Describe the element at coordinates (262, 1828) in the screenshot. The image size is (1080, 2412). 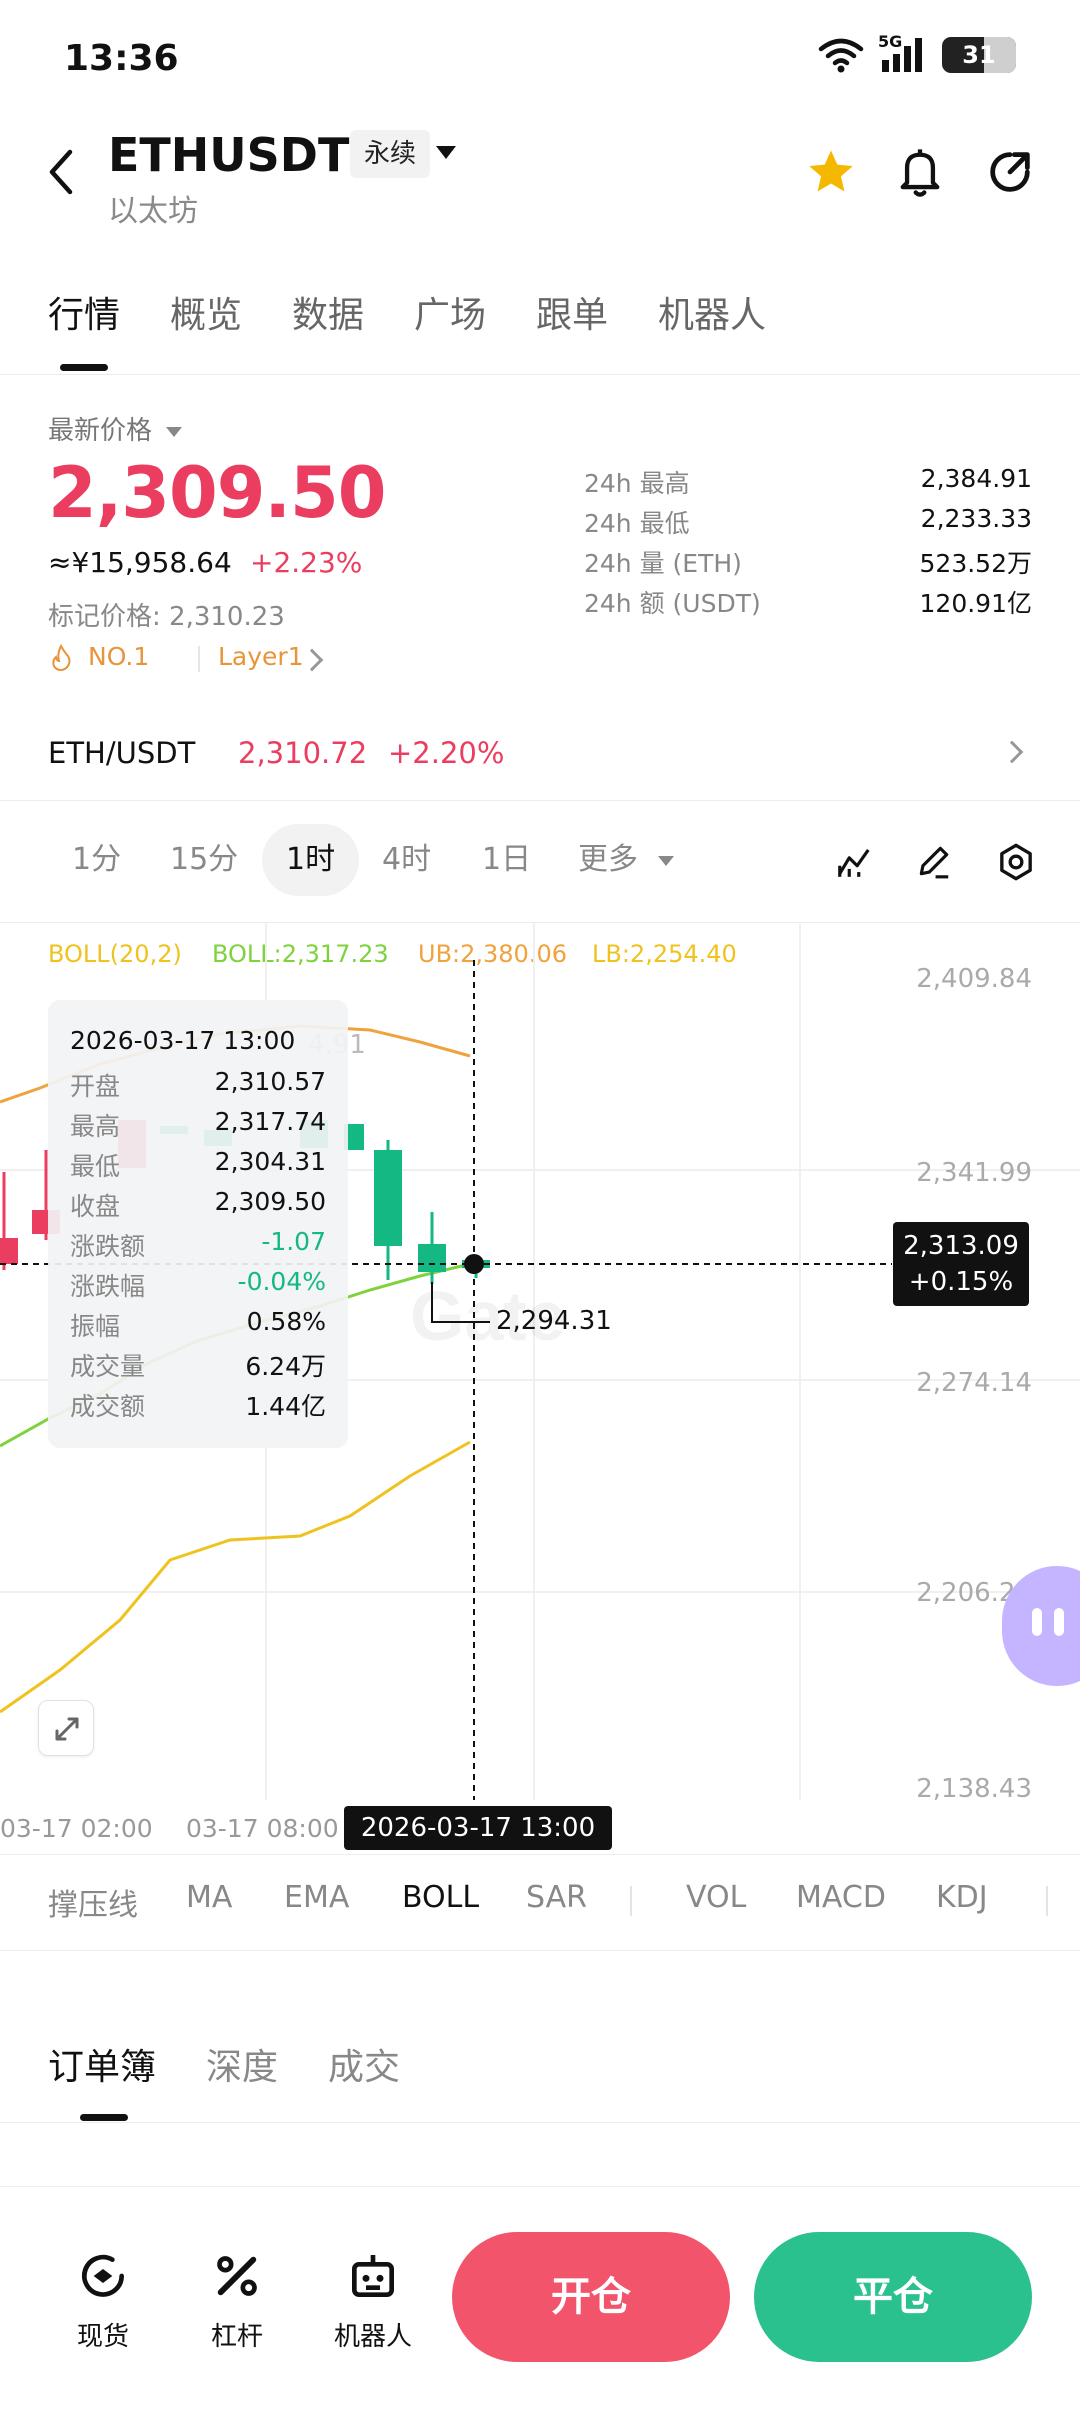
I see `x-axis-label: 03-17 08:00` at that location.